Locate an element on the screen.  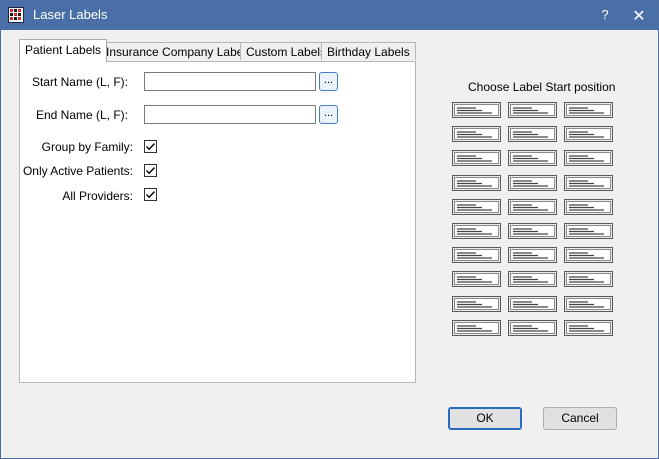
start-name-input is located at coordinates (230, 81).